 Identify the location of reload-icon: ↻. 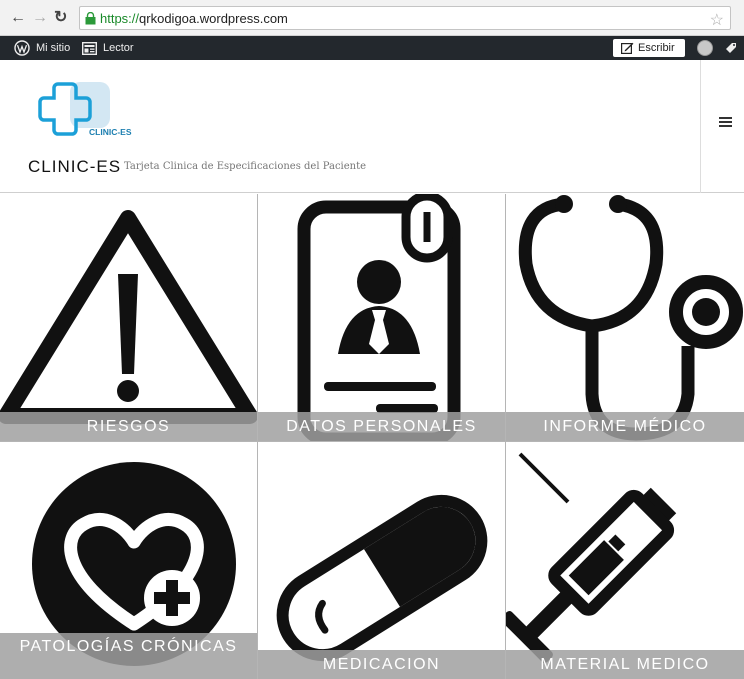
(60, 18).